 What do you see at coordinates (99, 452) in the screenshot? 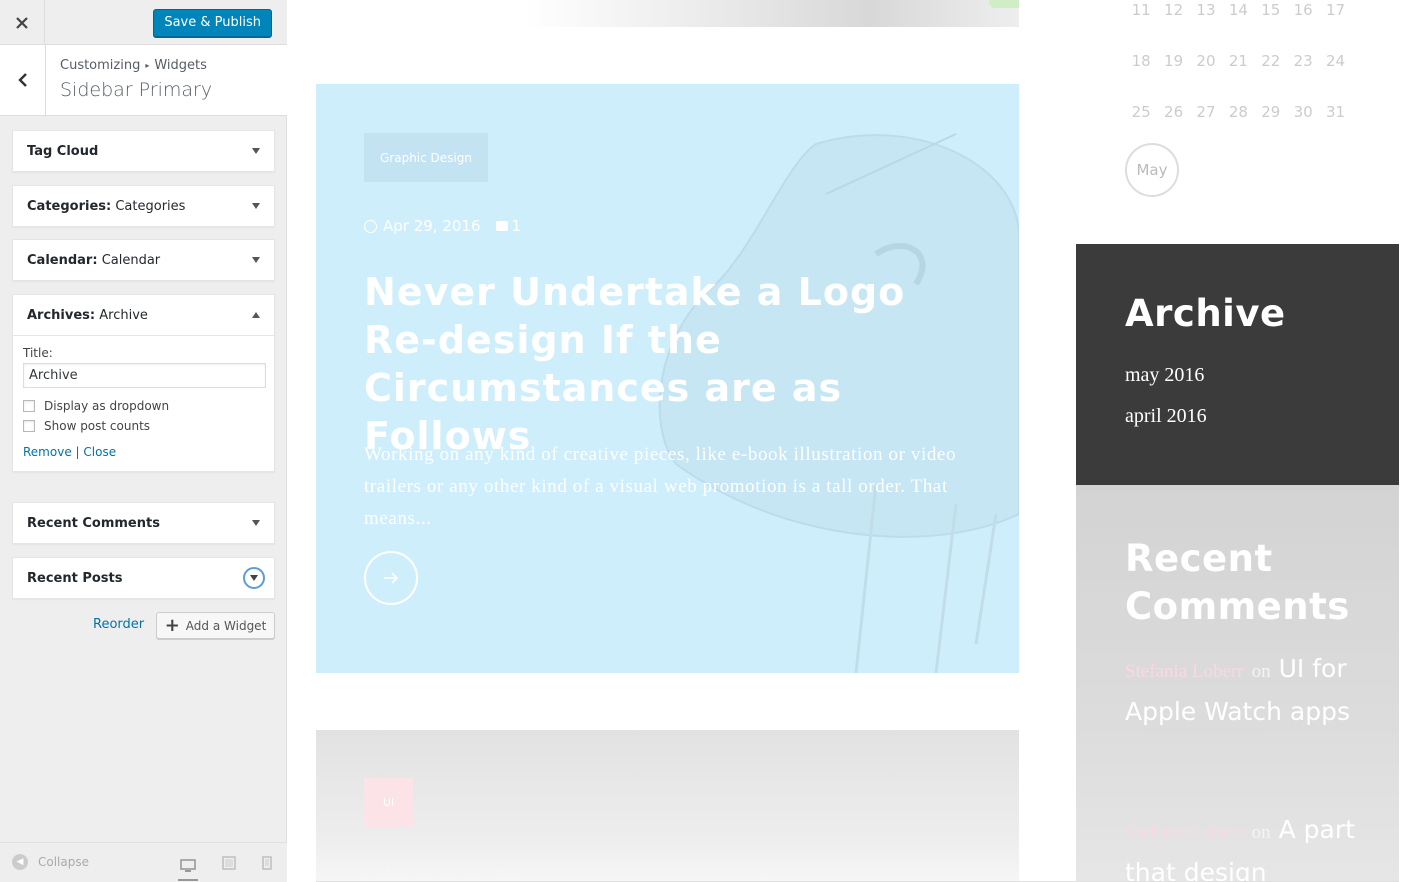
I see `close-link: Close` at bounding box center [99, 452].